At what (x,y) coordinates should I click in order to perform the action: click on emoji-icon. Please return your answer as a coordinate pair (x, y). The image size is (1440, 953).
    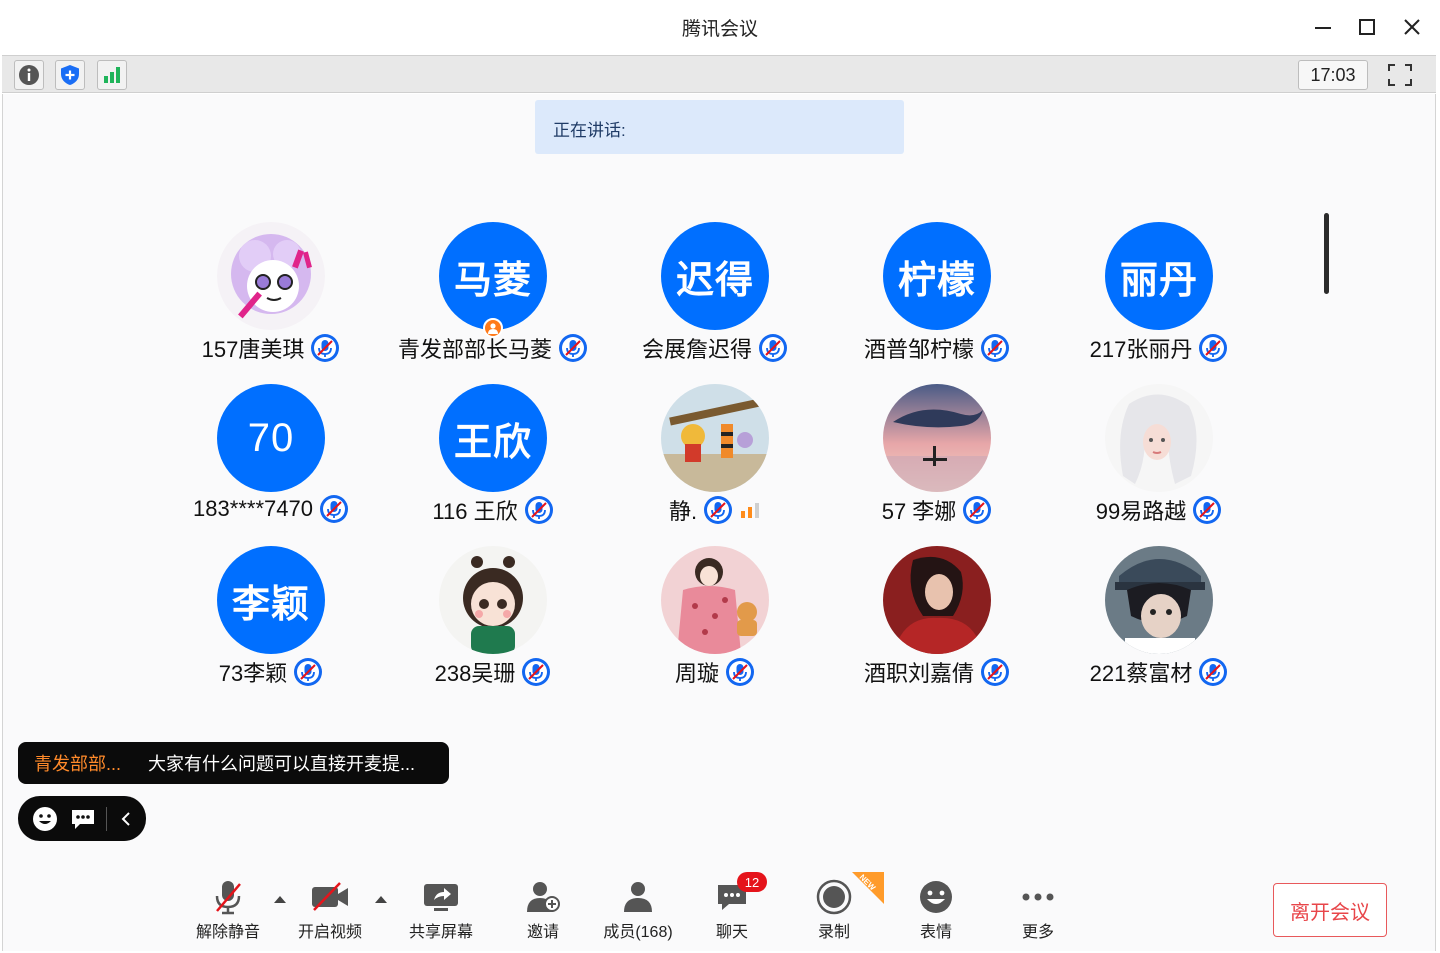
    Looking at the image, I should click on (936, 897).